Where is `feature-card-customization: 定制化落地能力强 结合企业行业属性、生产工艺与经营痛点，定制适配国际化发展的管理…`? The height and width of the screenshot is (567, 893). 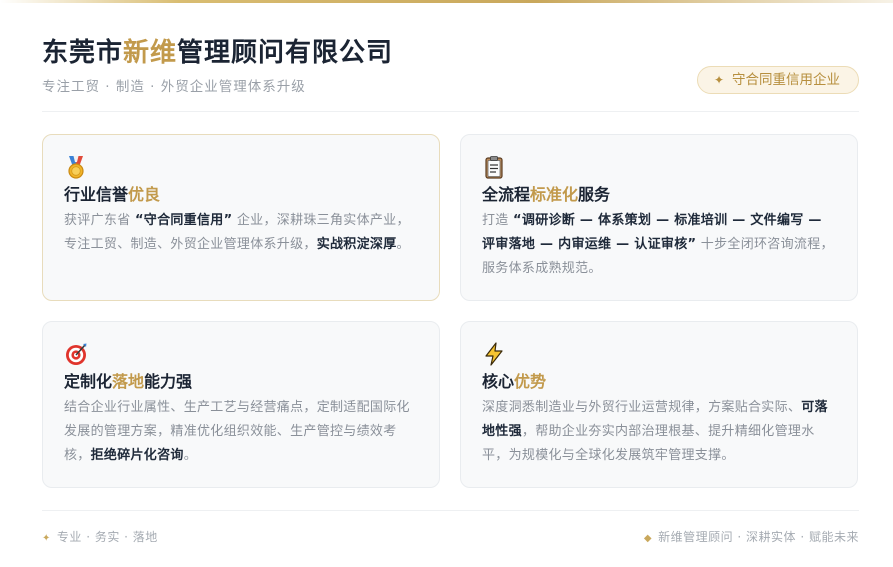 feature-card-customization: 定制化落地能力强 结合企业行业属性、生产工艺与经营痛点，定制适配国际化发展的管理… is located at coordinates (241, 404).